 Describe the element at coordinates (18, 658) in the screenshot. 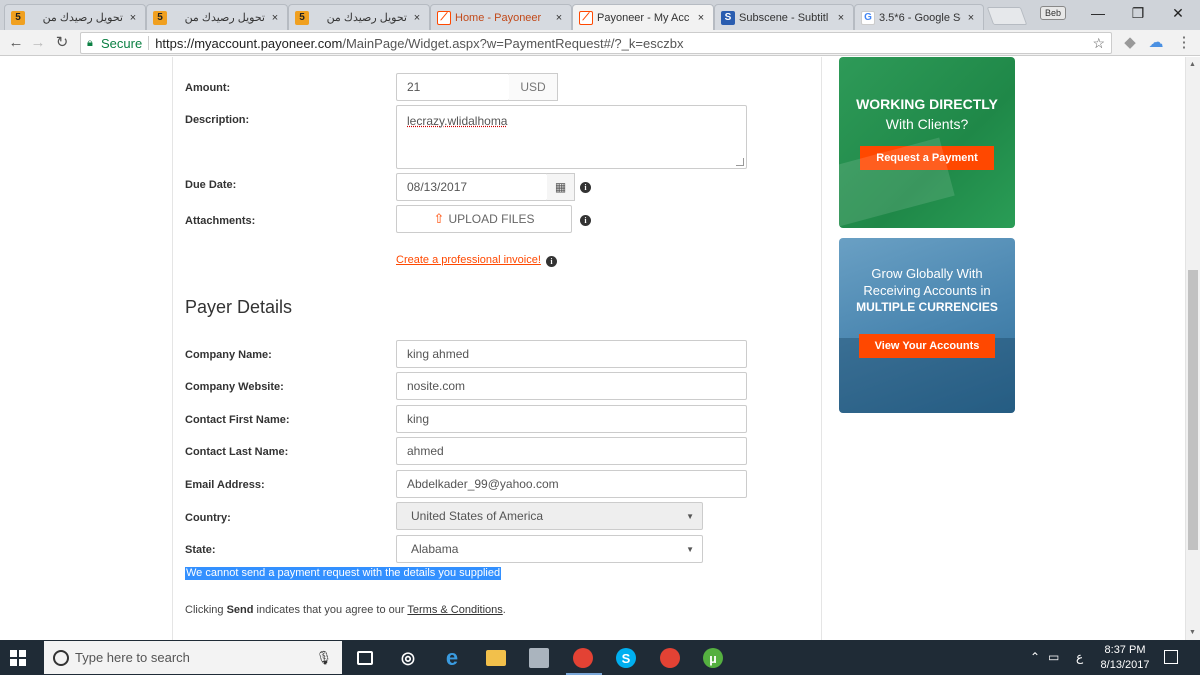

I see `windows-start-icon` at that location.